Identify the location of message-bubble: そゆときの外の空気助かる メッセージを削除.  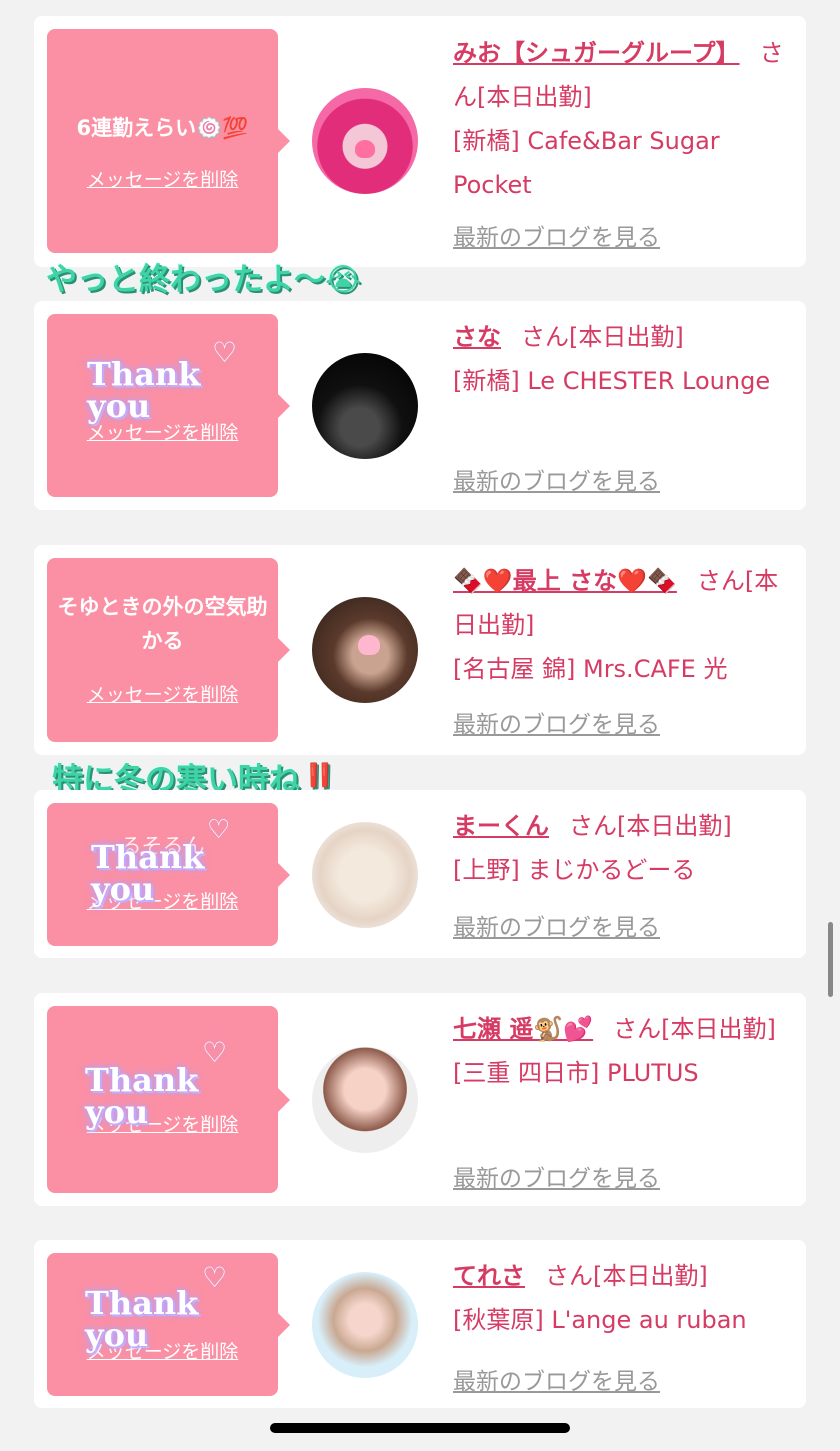
(168, 650).